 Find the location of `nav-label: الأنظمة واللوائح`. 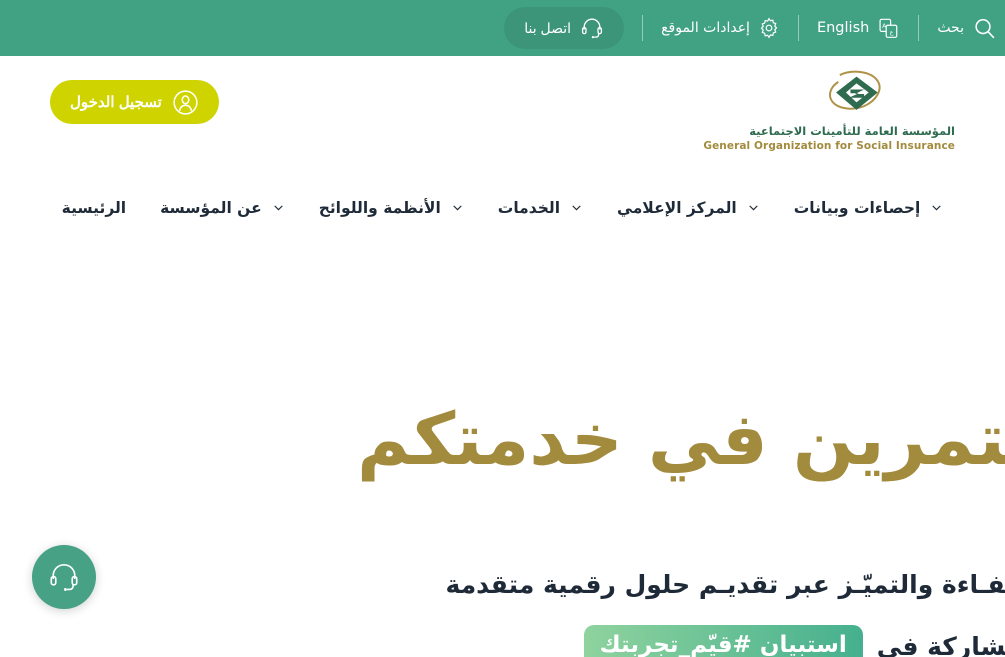

nav-label: الأنظمة واللوائح is located at coordinates (379, 208).